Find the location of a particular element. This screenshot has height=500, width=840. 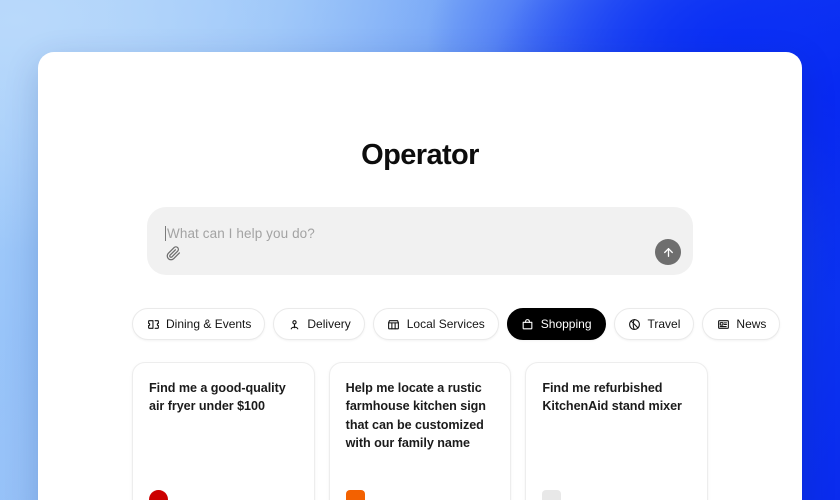

chip-label: Dining & Events is located at coordinates (209, 324).